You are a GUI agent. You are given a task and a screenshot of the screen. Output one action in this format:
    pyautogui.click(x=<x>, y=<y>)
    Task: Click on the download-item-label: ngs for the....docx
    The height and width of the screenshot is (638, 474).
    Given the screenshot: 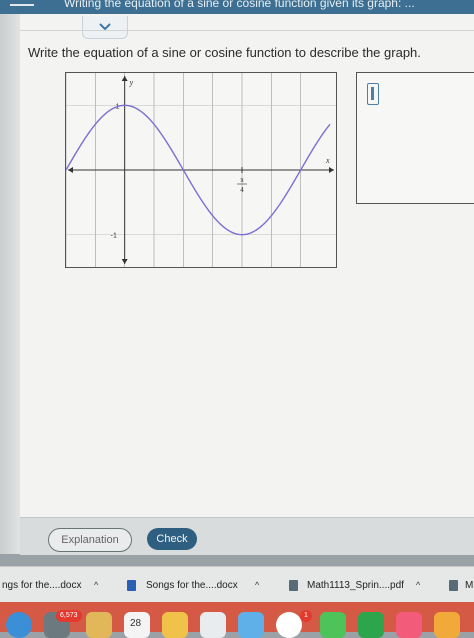 What is the action you would take?
    pyautogui.click(x=42, y=585)
    